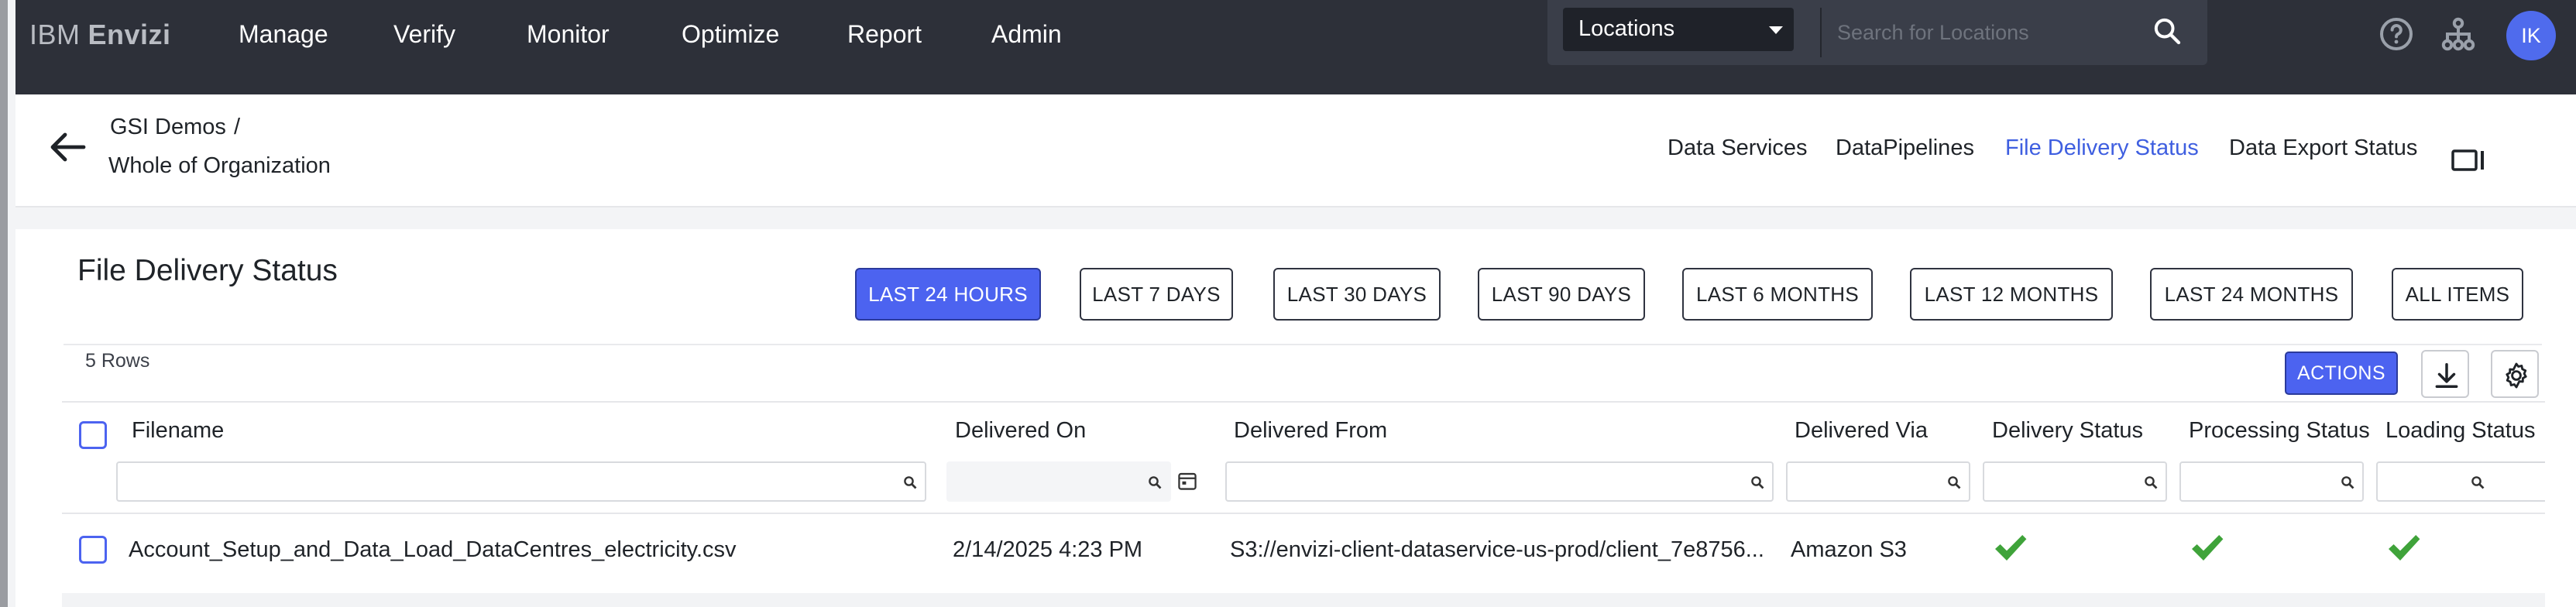  What do you see at coordinates (2012, 294) in the screenshot?
I see `range-last-12-months-button: LAST 12 MONTHS` at bounding box center [2012, 294].